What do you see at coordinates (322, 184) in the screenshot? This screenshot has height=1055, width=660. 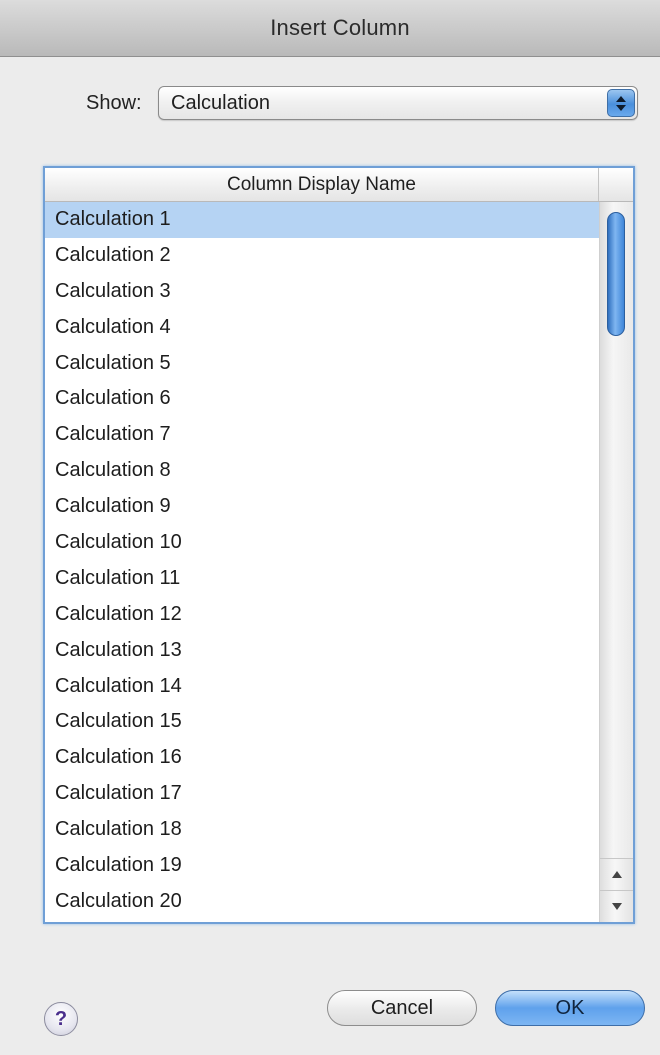 I see `column-display-name-header: Column Display Name` at bounding box center [322, 184].